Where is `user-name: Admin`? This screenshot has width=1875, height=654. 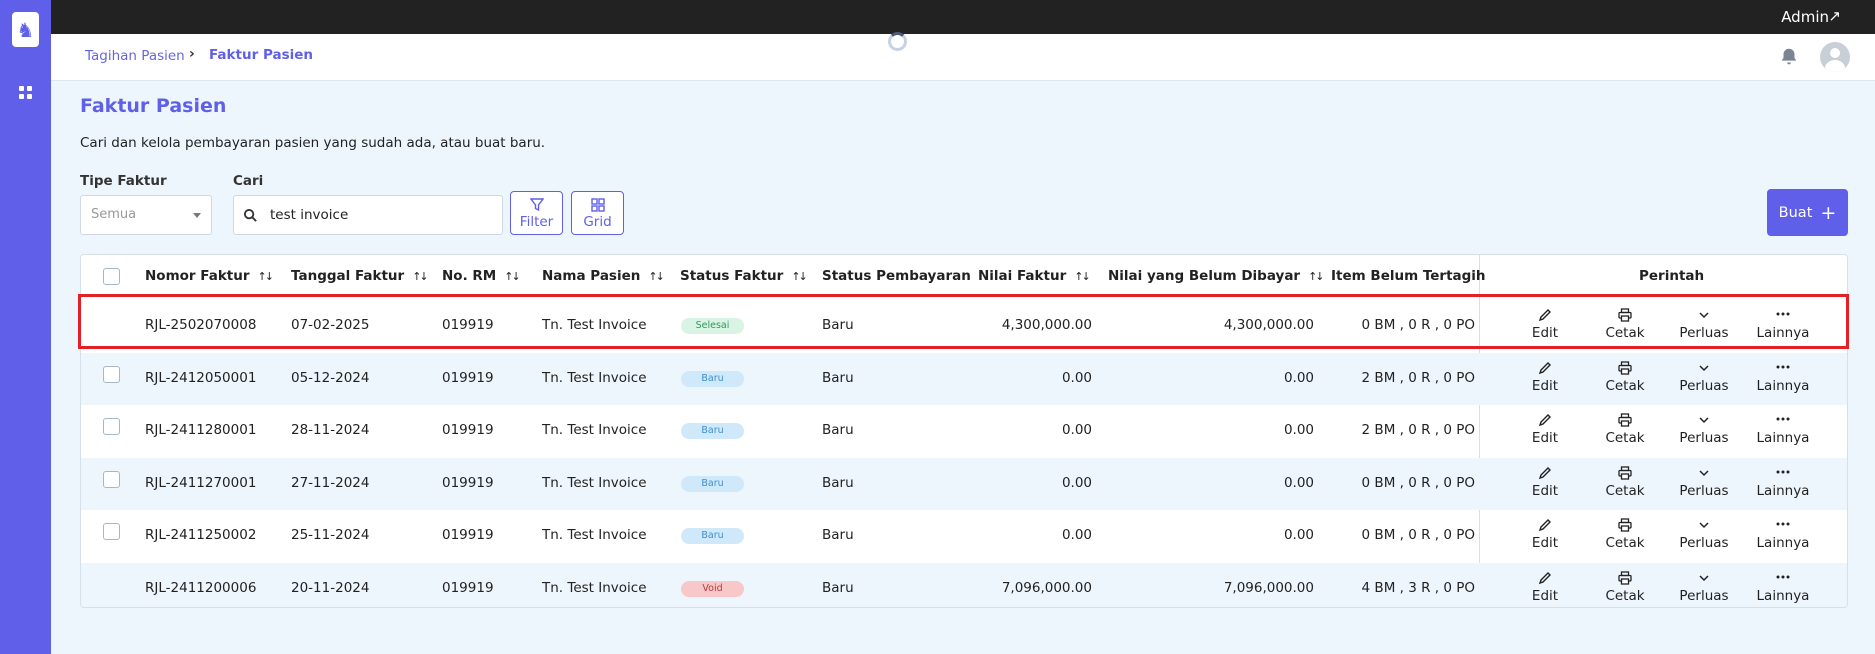 user-name: Admin is located at coordinates (1805, 17).